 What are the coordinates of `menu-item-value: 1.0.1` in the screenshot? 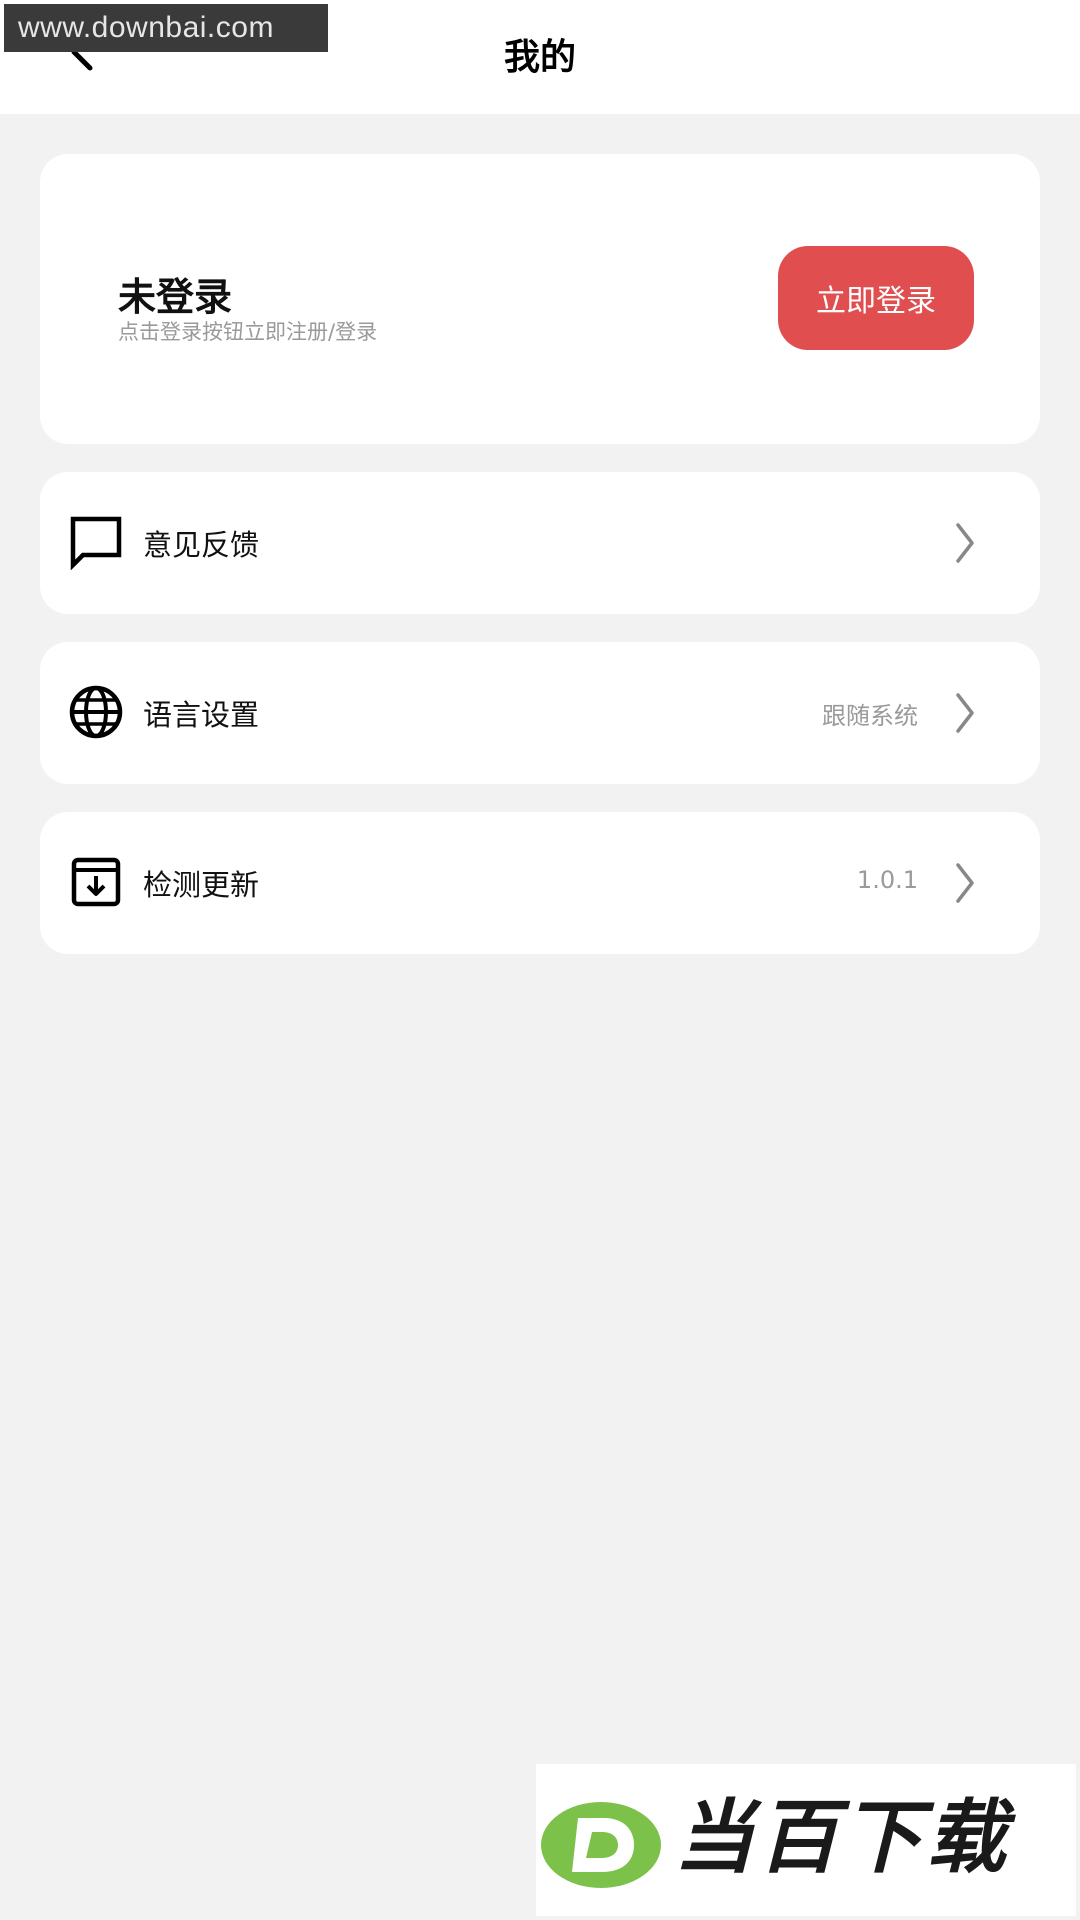 It's located at (887, 880).